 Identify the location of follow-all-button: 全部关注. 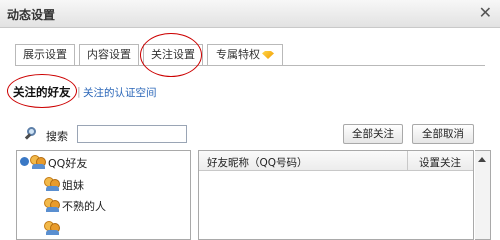
(373, 134).